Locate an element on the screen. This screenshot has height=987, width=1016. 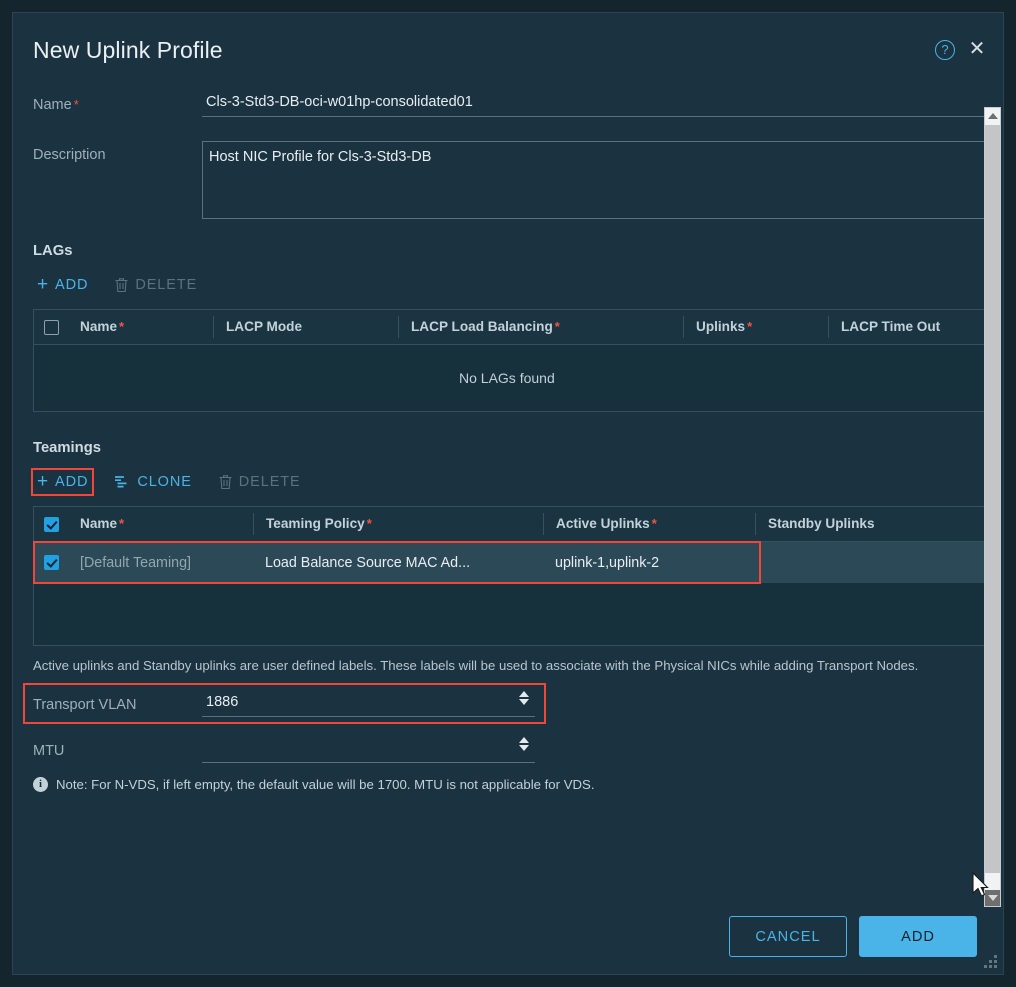
mtu-label: MTU is located at coordinates (49, 751).